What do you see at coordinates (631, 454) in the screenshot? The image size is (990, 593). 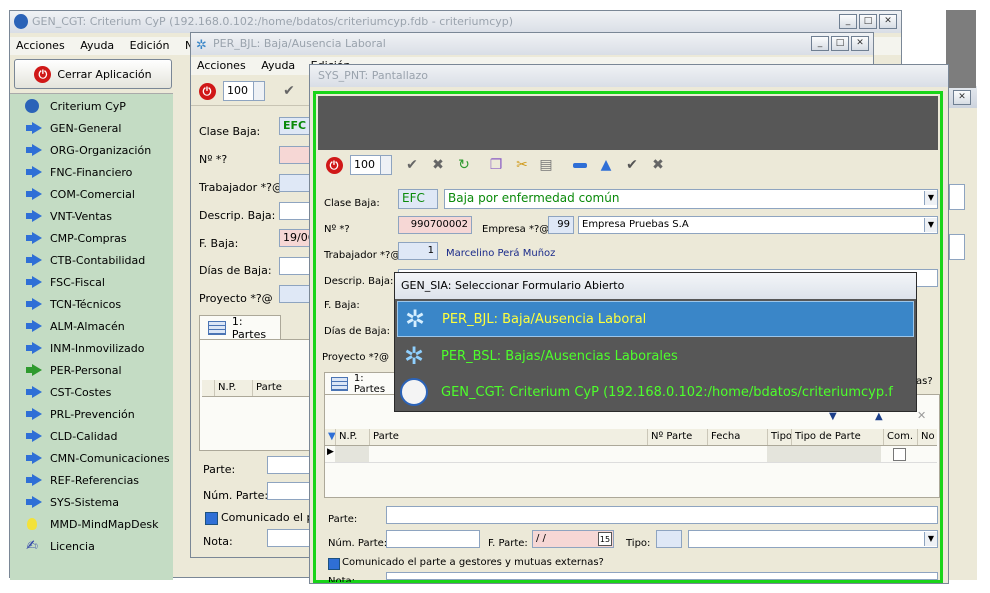 I see `table-row: ▶` at bounding box center [631, 454].